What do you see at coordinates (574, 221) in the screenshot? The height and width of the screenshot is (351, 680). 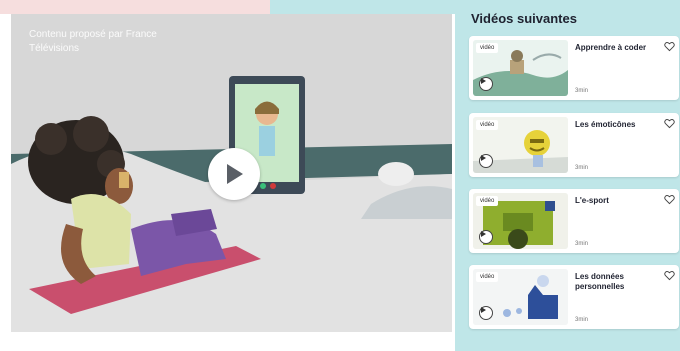 I see `video-card-l-e-sport: vidéo L'e-sport 3min` at bounding box center [574, 221].